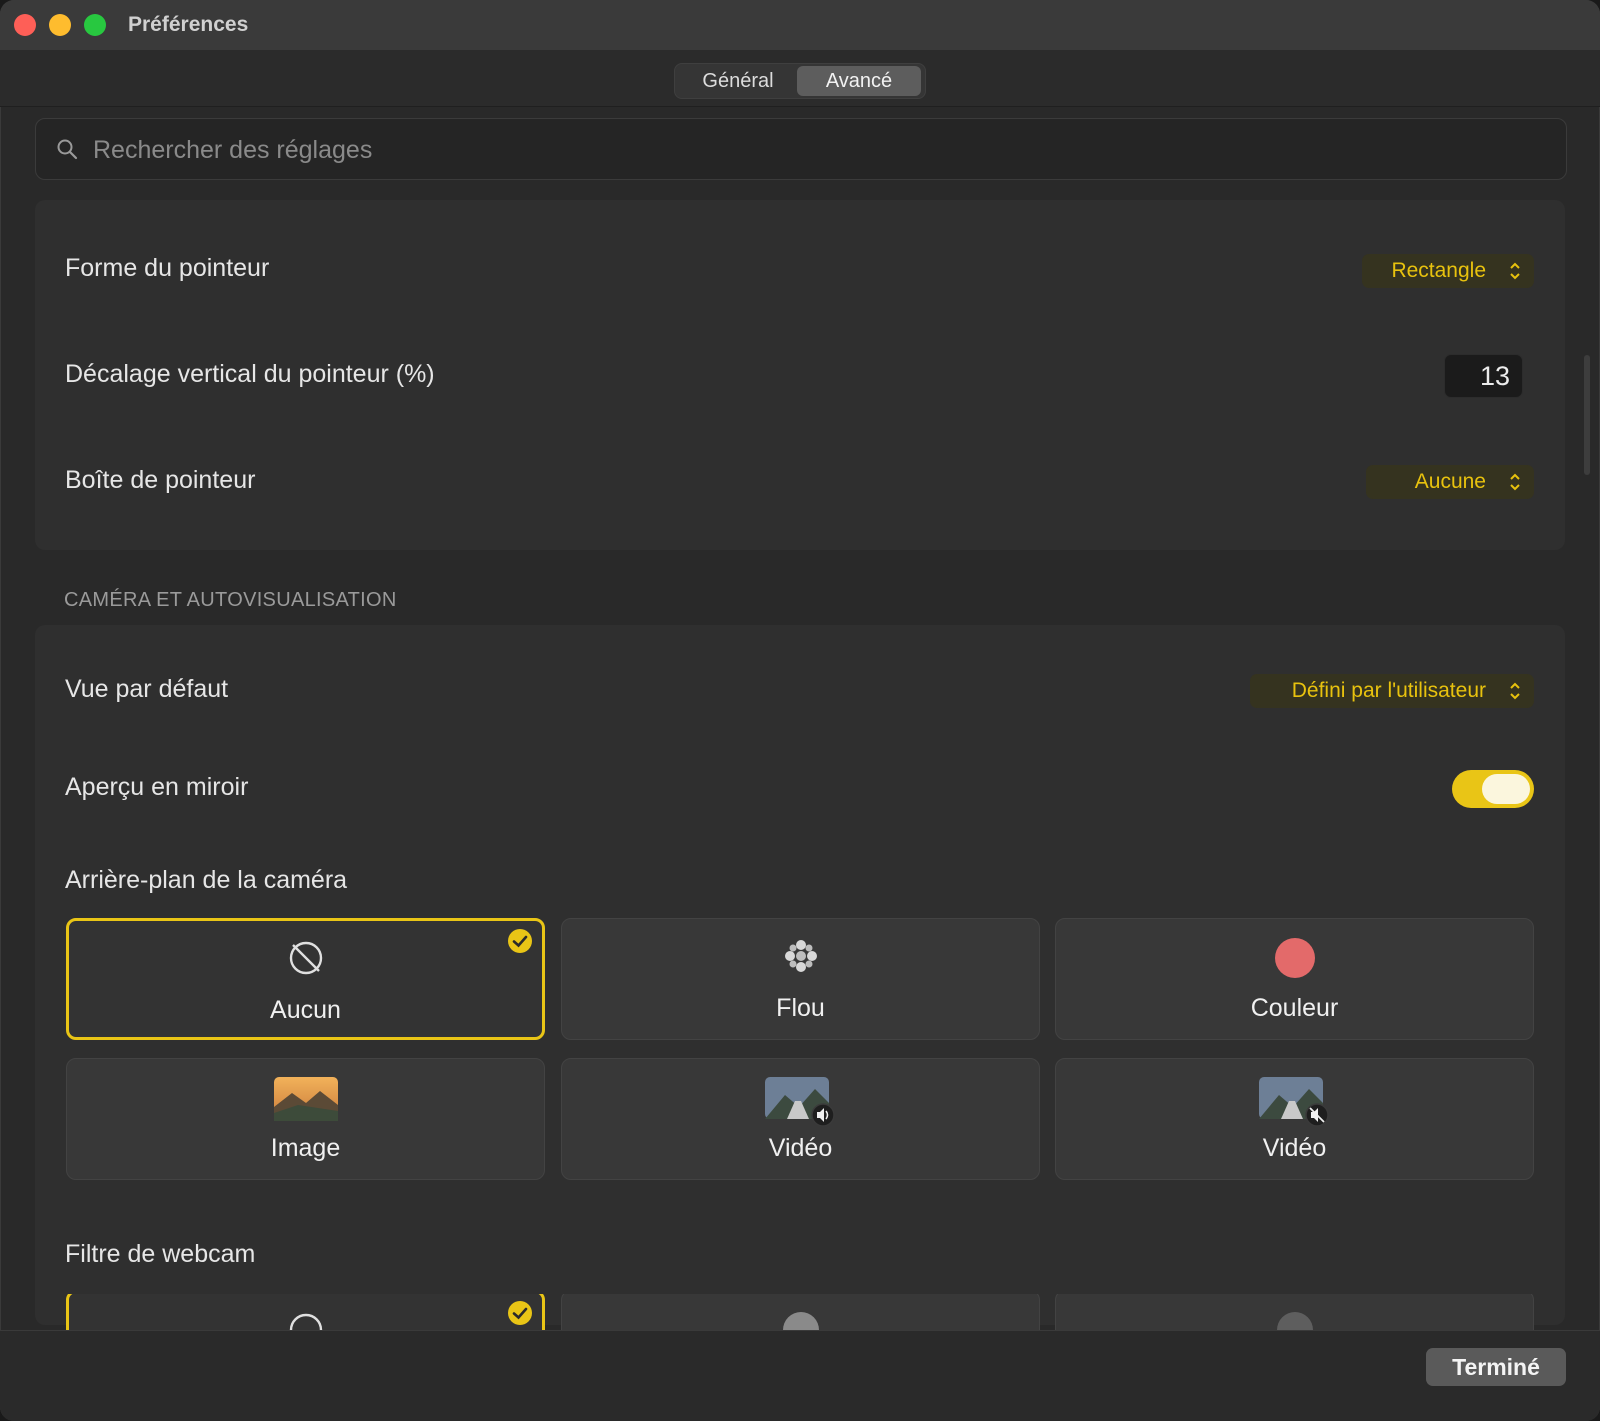 Image resolution: width=1600 pixels, height=1421 pixels. I want to click on background-option-image: Image, so click(305, 1119).